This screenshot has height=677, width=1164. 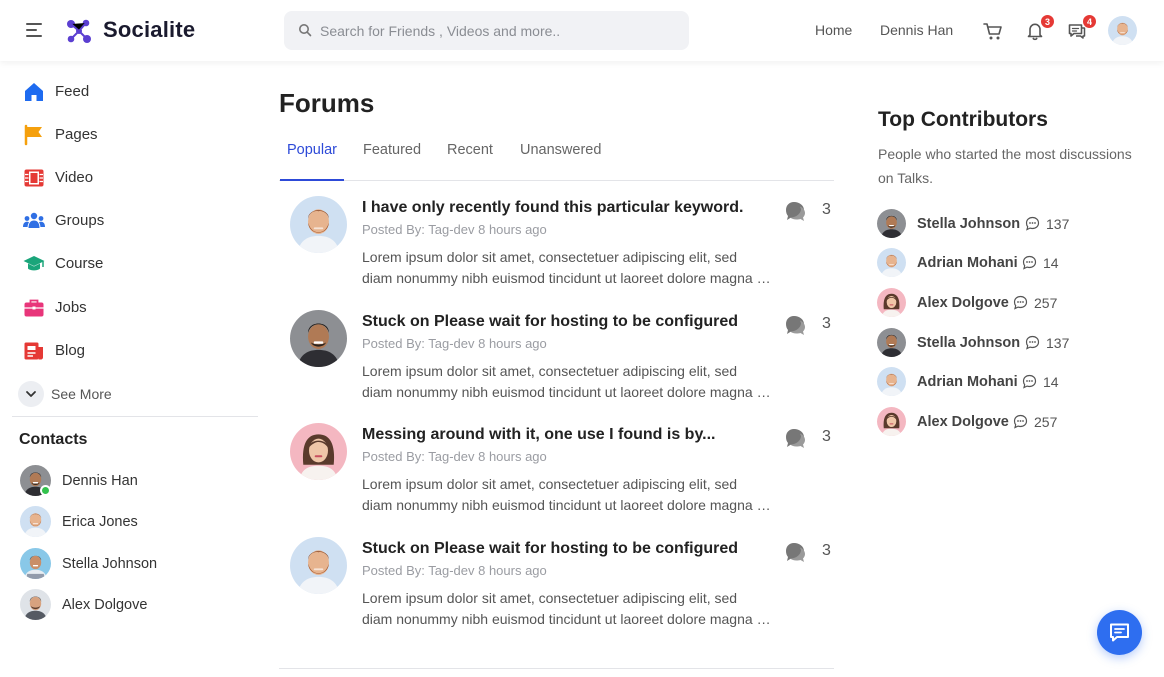 What do you see at coordinates (149, 30) in the screenshot?
I see `brand-name: Socialite` at bounding box center [149, 30].